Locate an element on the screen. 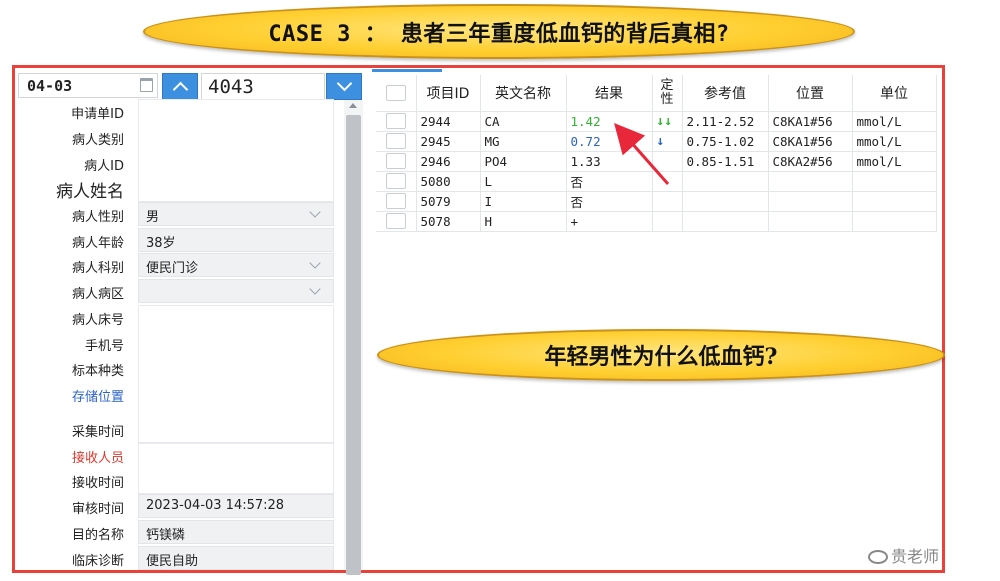  field-label: 目的名称 is located at coordinates (97, 535).